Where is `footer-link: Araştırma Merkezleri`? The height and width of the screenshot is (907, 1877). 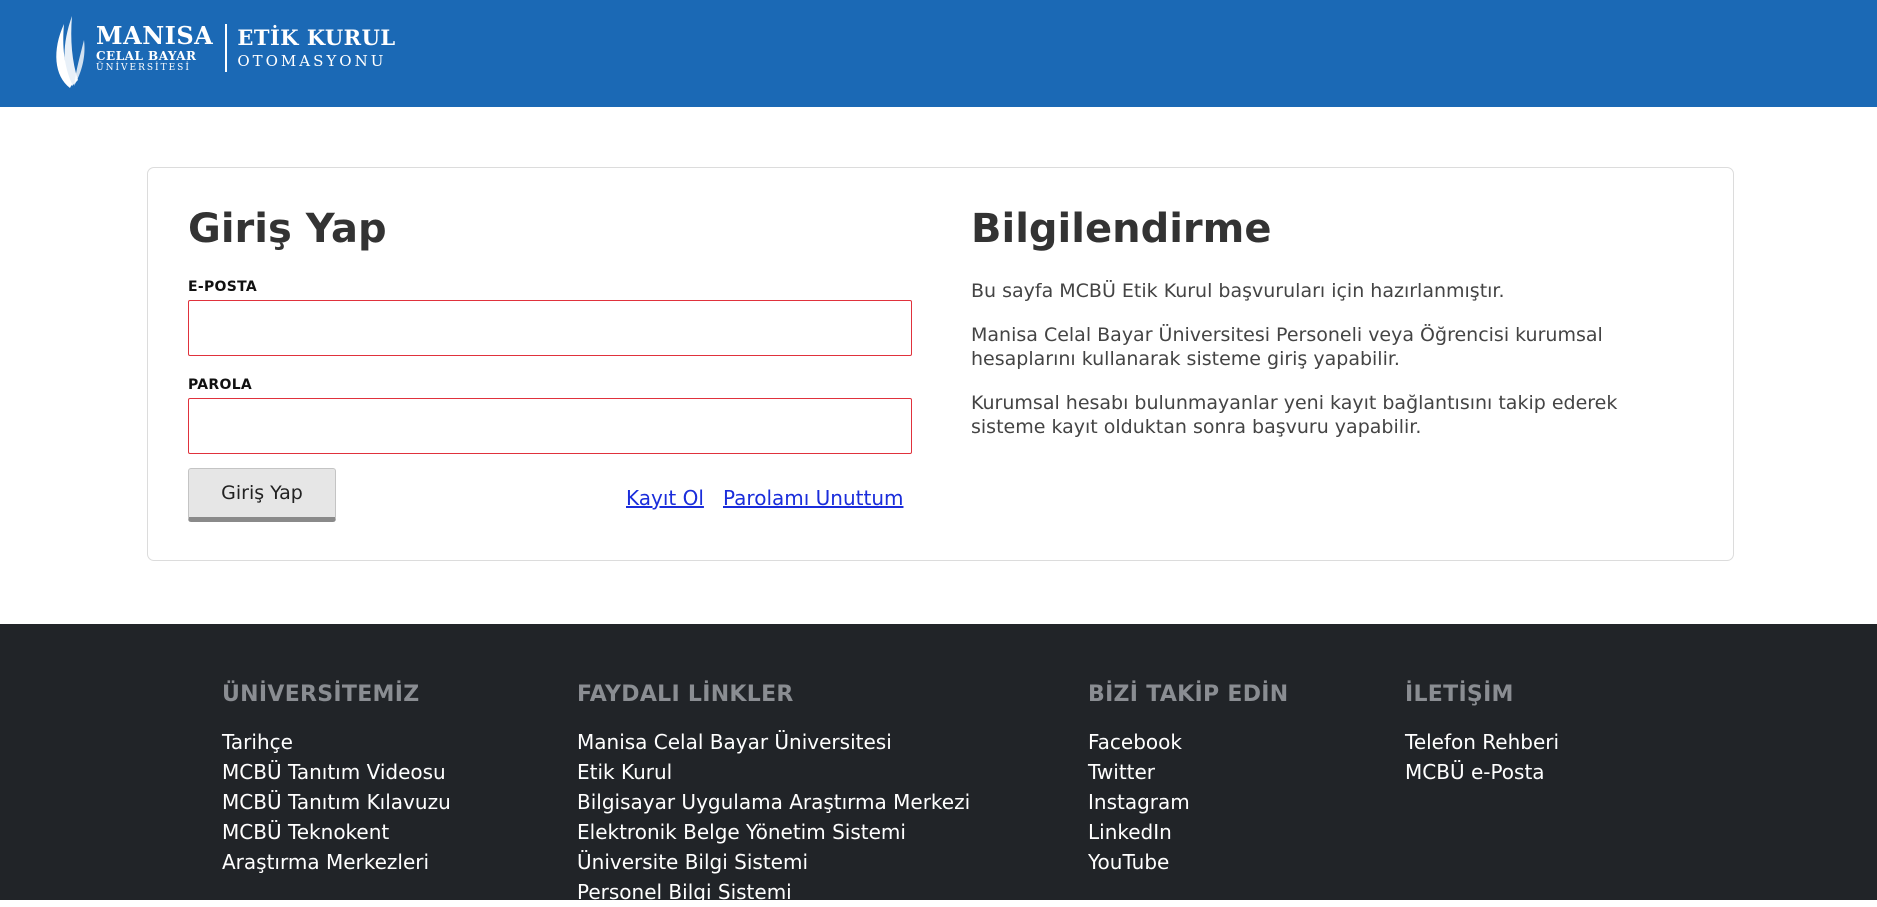 footer-link: Araştırma Merkezleri is located at coordinates (336, 862).